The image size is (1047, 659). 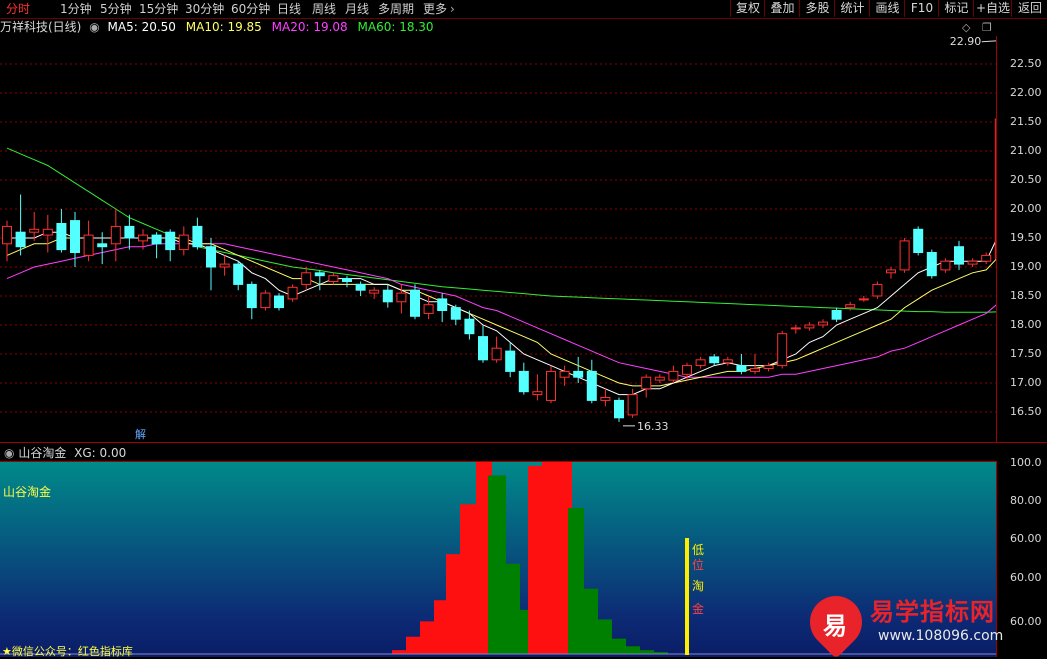 What do you see at coordinates (817, 8) in the screenshot?
I see `multi-stock-button: 多股` at bounding box center [817, 8].